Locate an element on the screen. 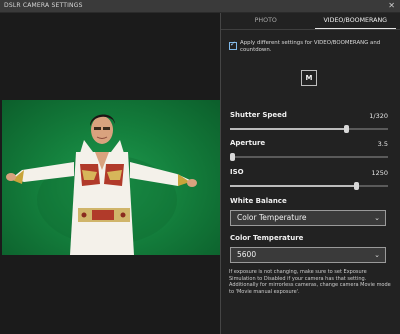  color-temperature-select: 5600 ⌄ is located at coordinates (308, 255).